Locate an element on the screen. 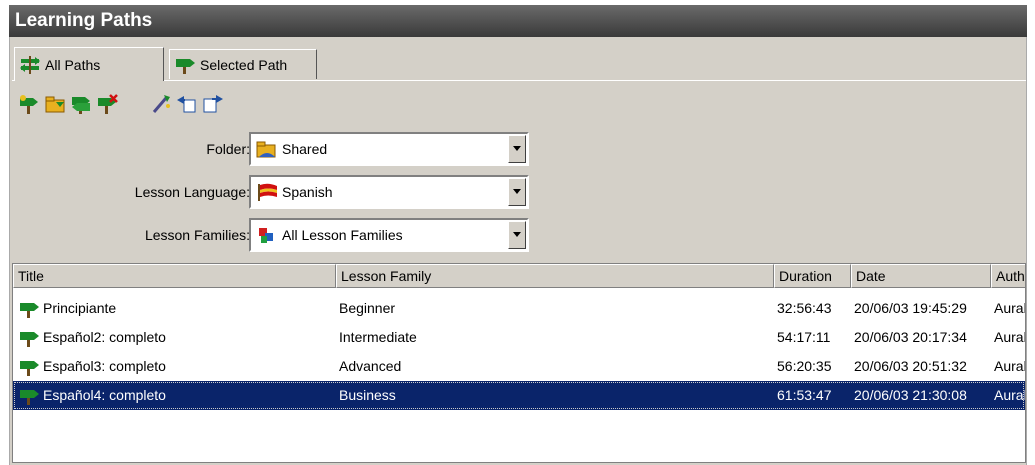 The image size is (1035, 465). families-value: All Lesson Families is located at coordinates (379, 235).